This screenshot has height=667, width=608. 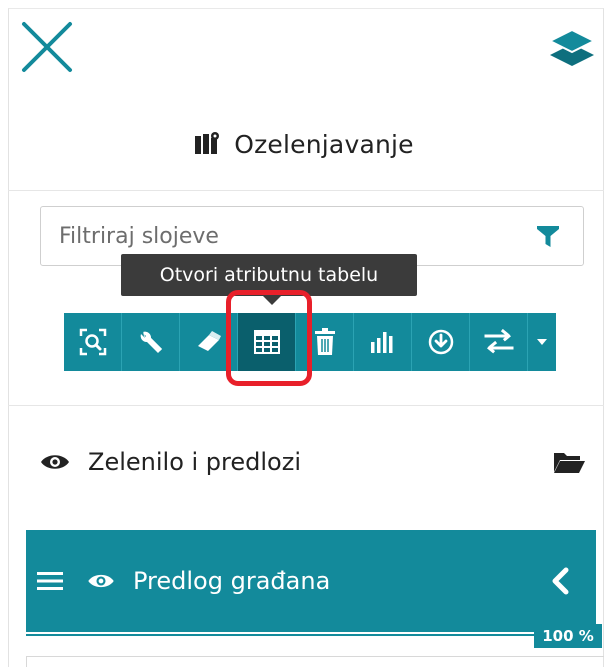 I want to click on trash-icon, so click(x=324, y=341).